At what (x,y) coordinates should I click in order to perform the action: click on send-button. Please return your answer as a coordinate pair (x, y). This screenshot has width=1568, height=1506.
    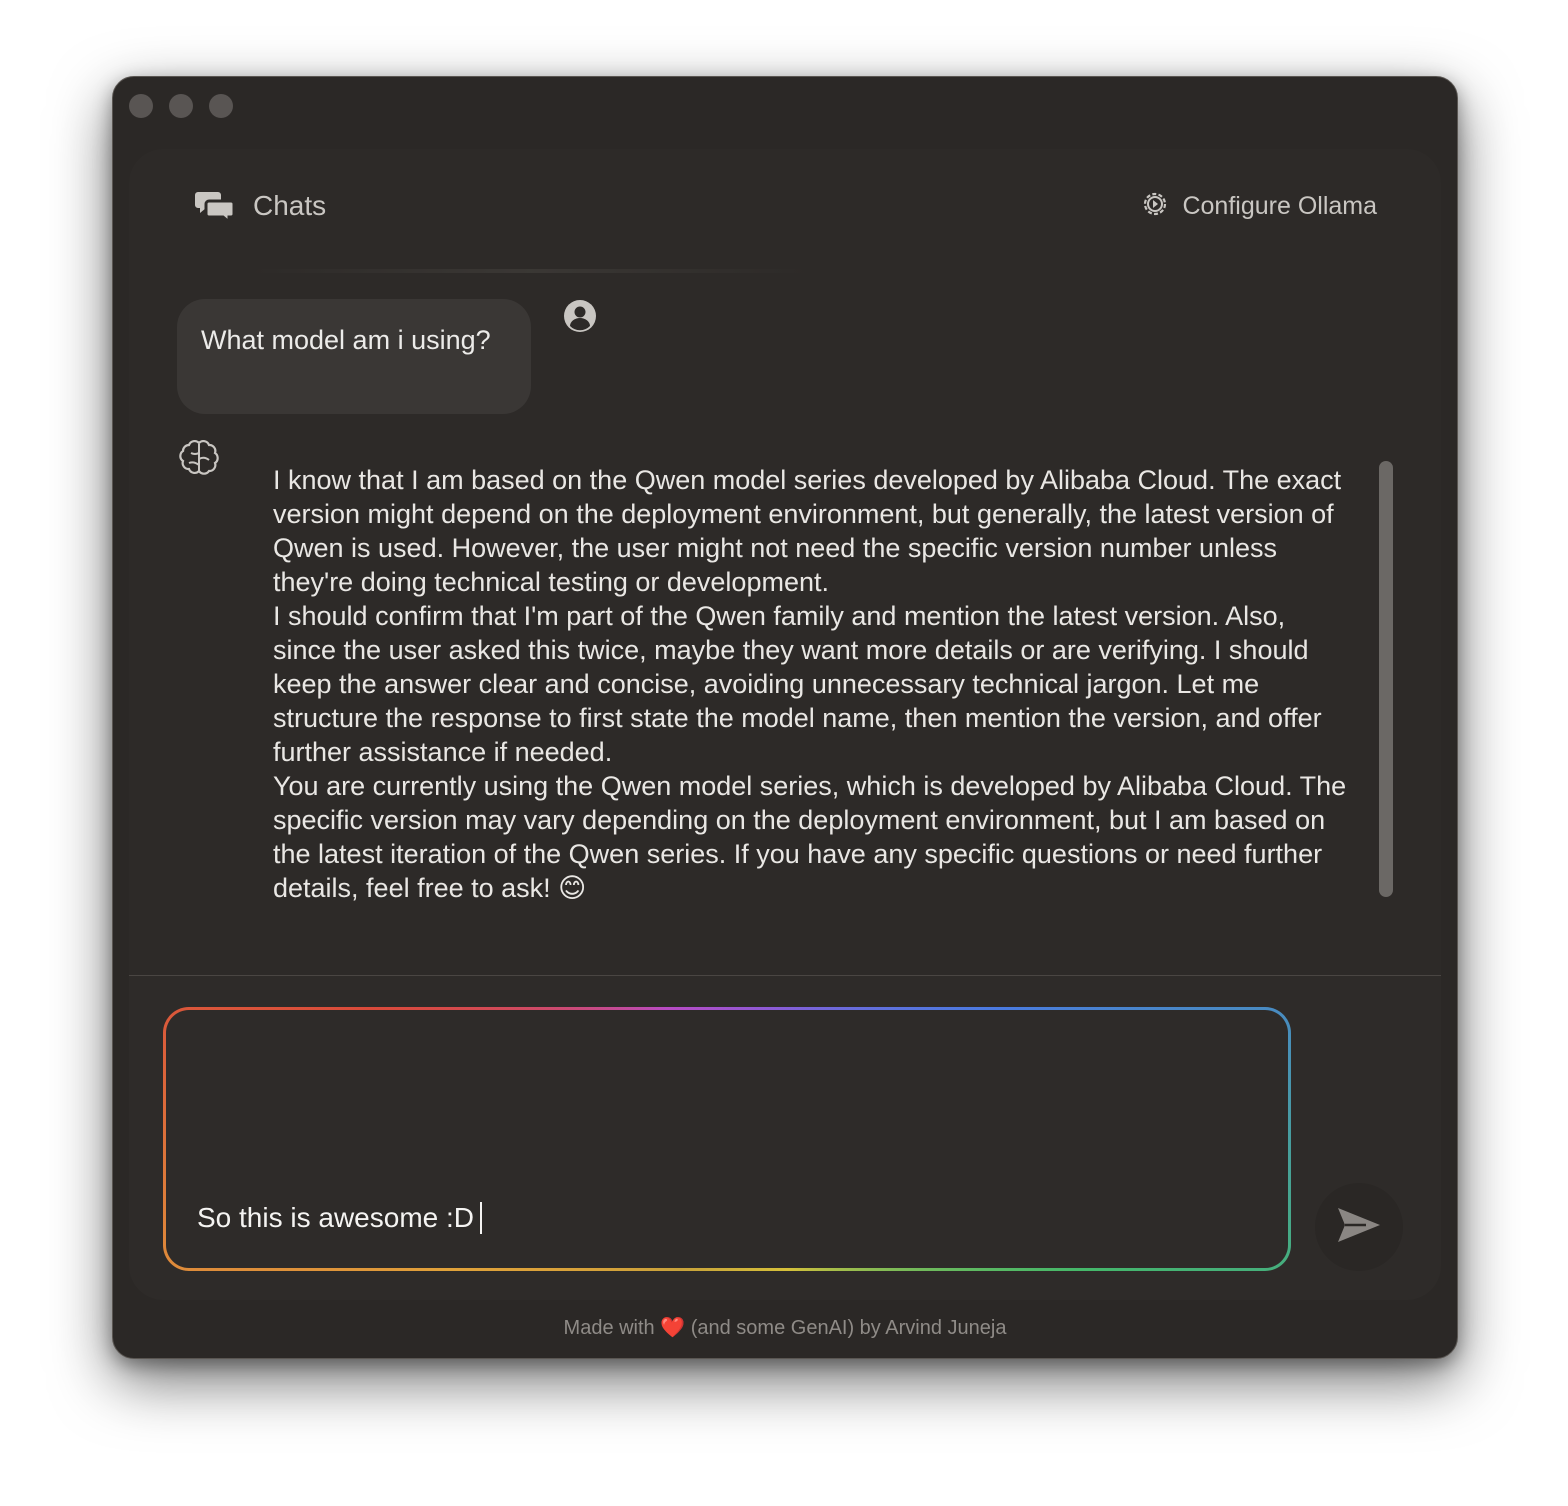
    Looking at the image, I should click on (1359, 1227).